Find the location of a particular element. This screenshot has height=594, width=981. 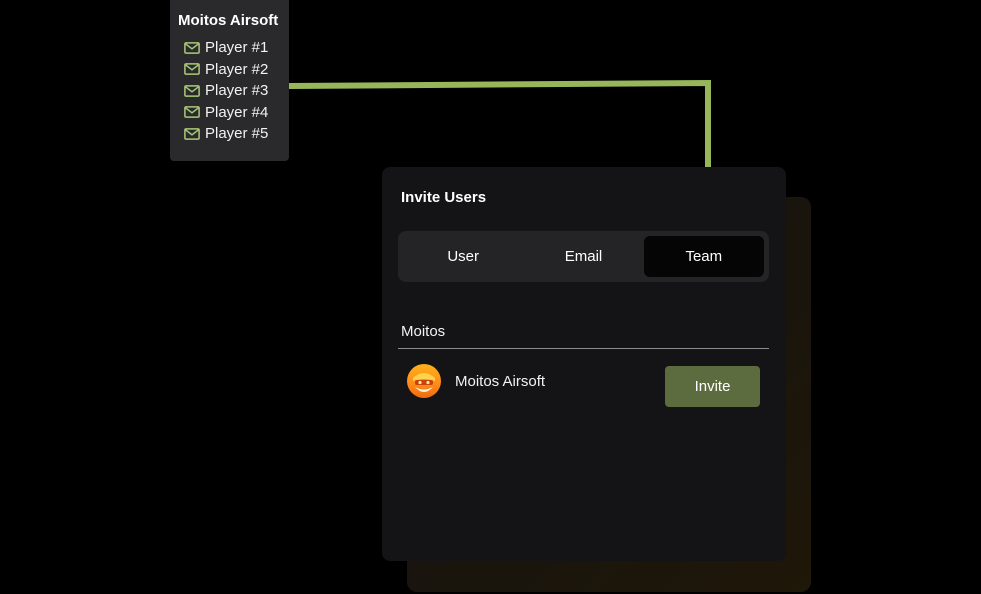

player-item: Player #3 is located at coordinates (236, 91).